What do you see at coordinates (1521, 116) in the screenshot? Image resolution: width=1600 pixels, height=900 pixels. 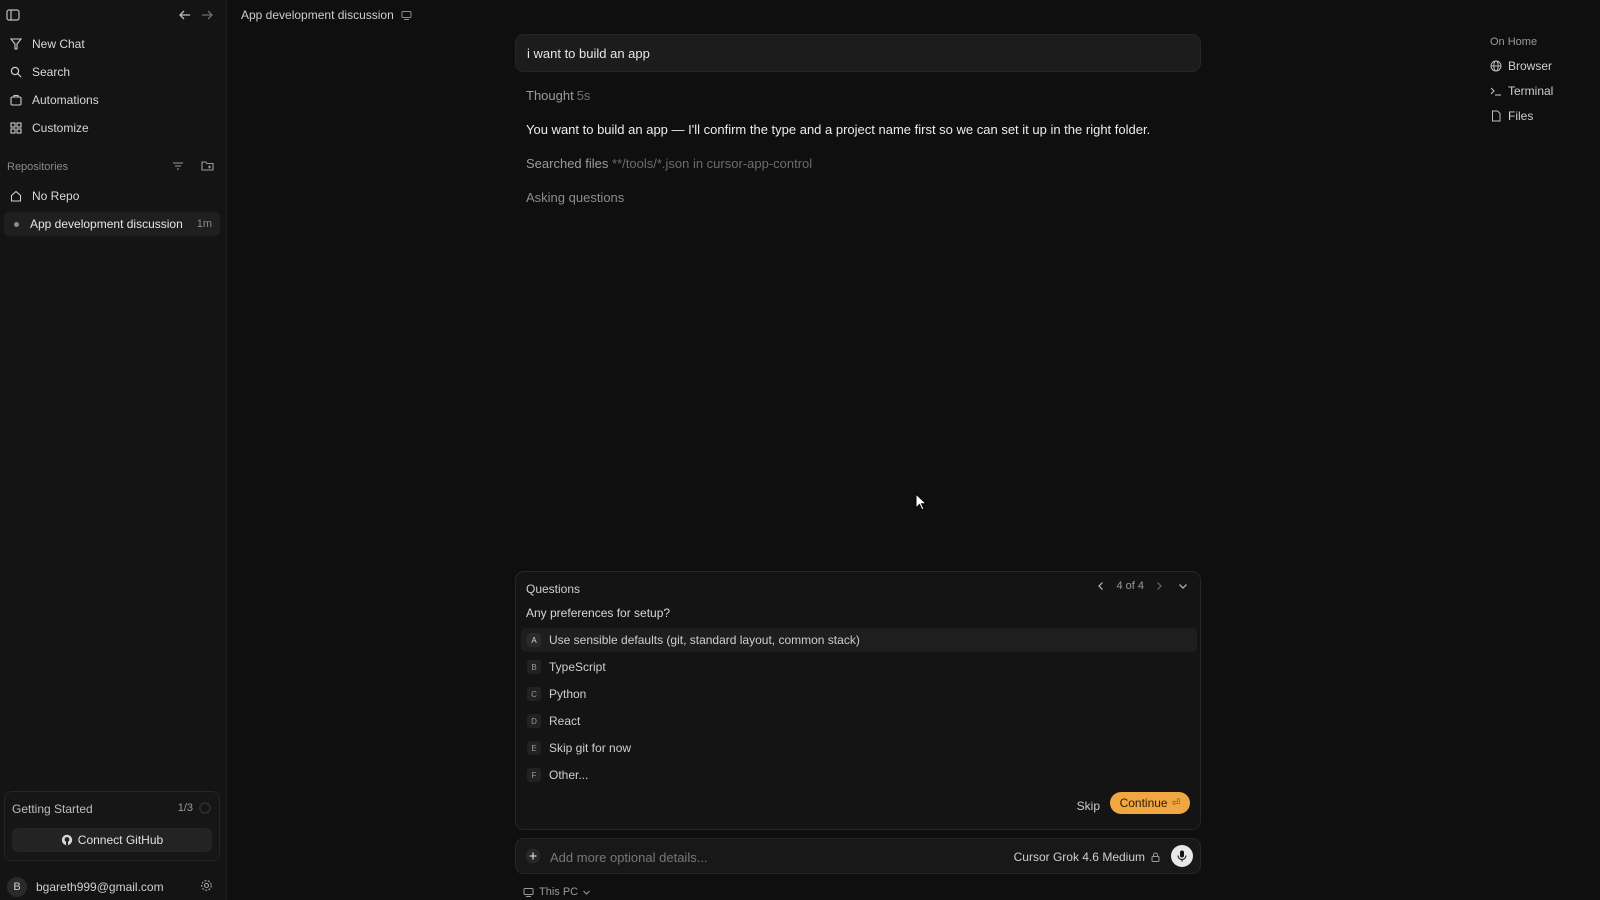 I see `files-label: Files` at bounding box center [1521, 116].